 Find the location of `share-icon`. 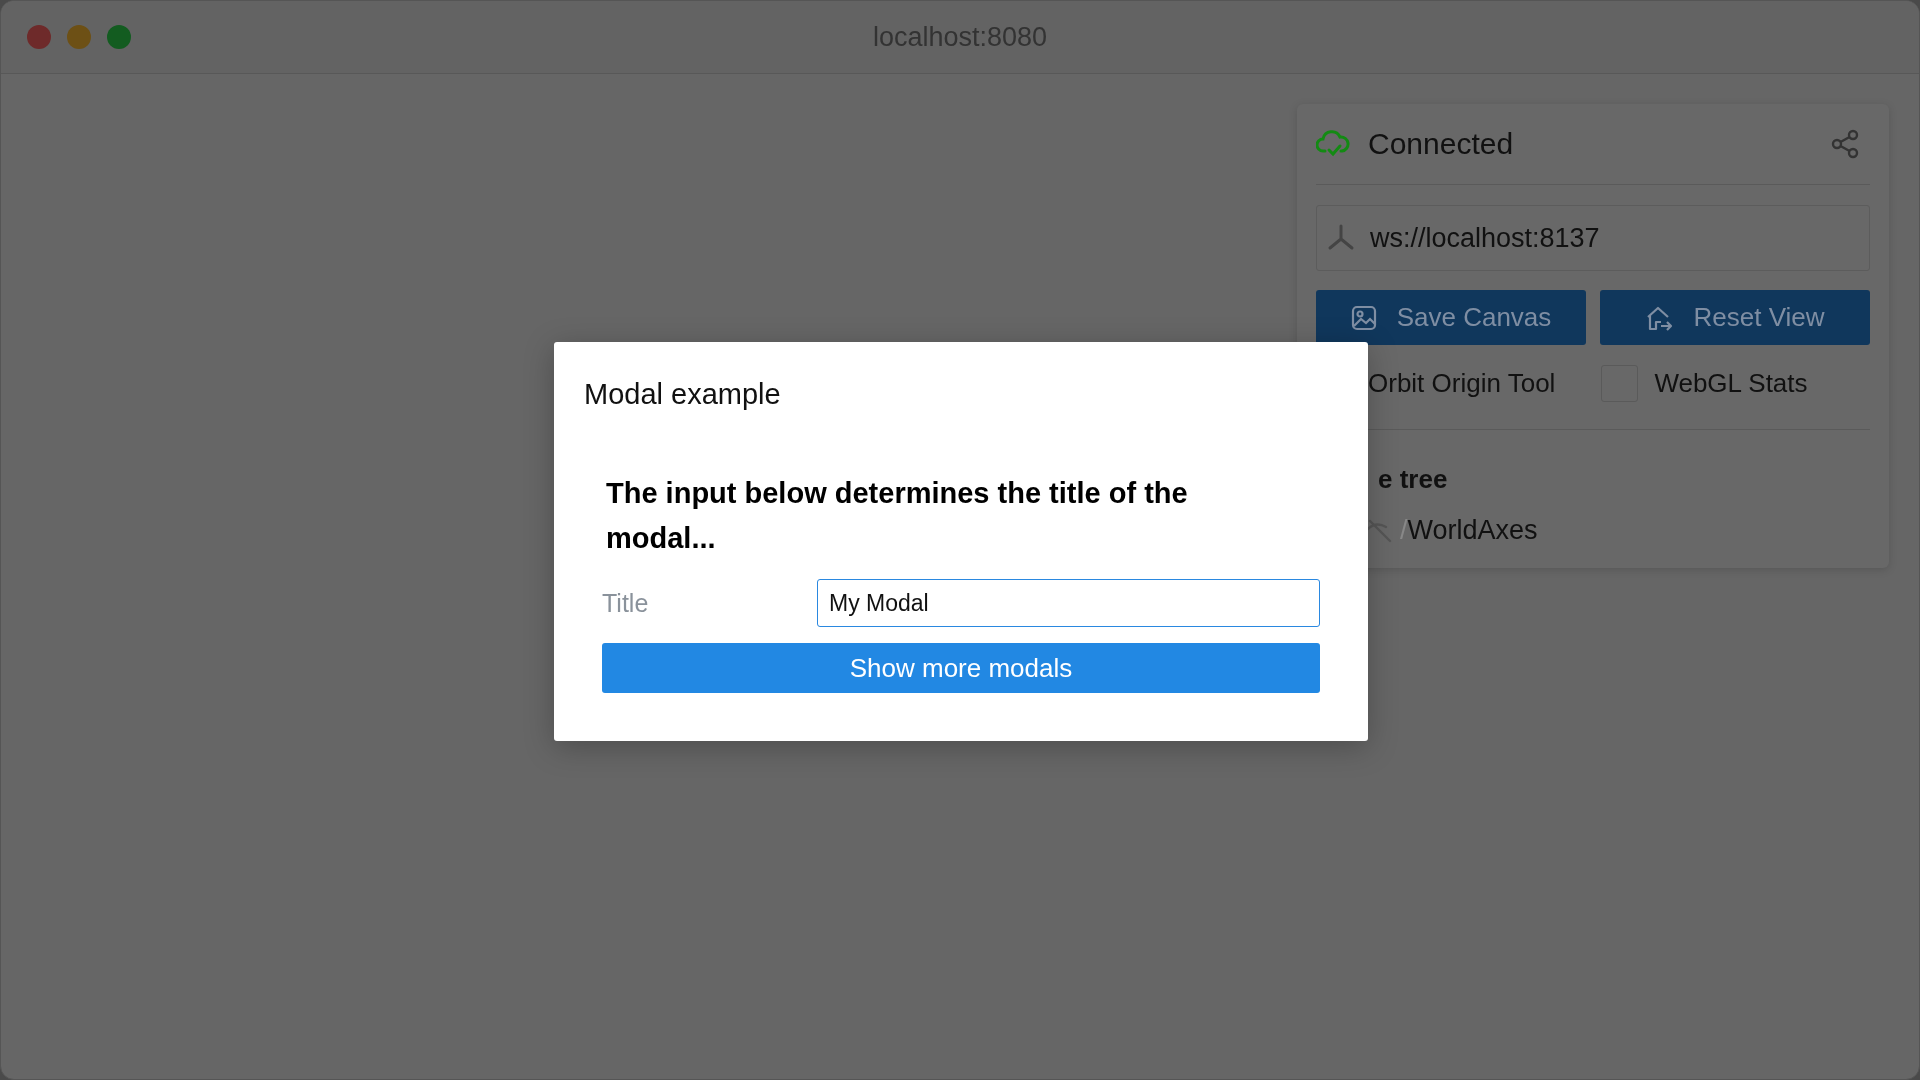

share-icon is located at coordinates (1845, 144).